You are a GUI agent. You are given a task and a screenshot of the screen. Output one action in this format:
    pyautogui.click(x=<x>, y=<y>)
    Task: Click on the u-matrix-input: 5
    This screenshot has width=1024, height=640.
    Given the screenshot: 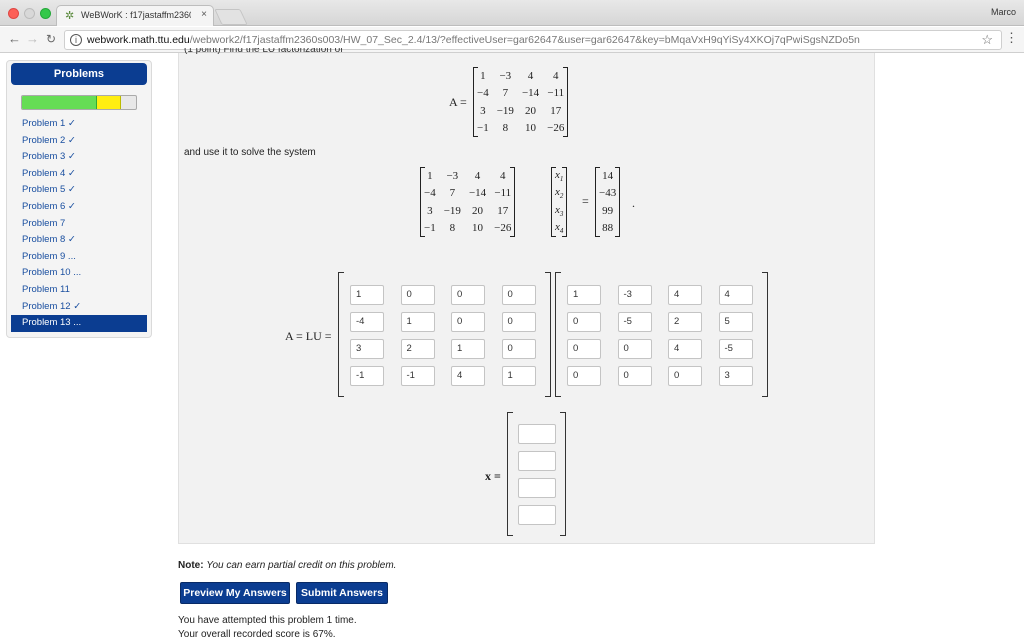 What is the action you would take?
    pyautogui.click(x=735, y=322)
    